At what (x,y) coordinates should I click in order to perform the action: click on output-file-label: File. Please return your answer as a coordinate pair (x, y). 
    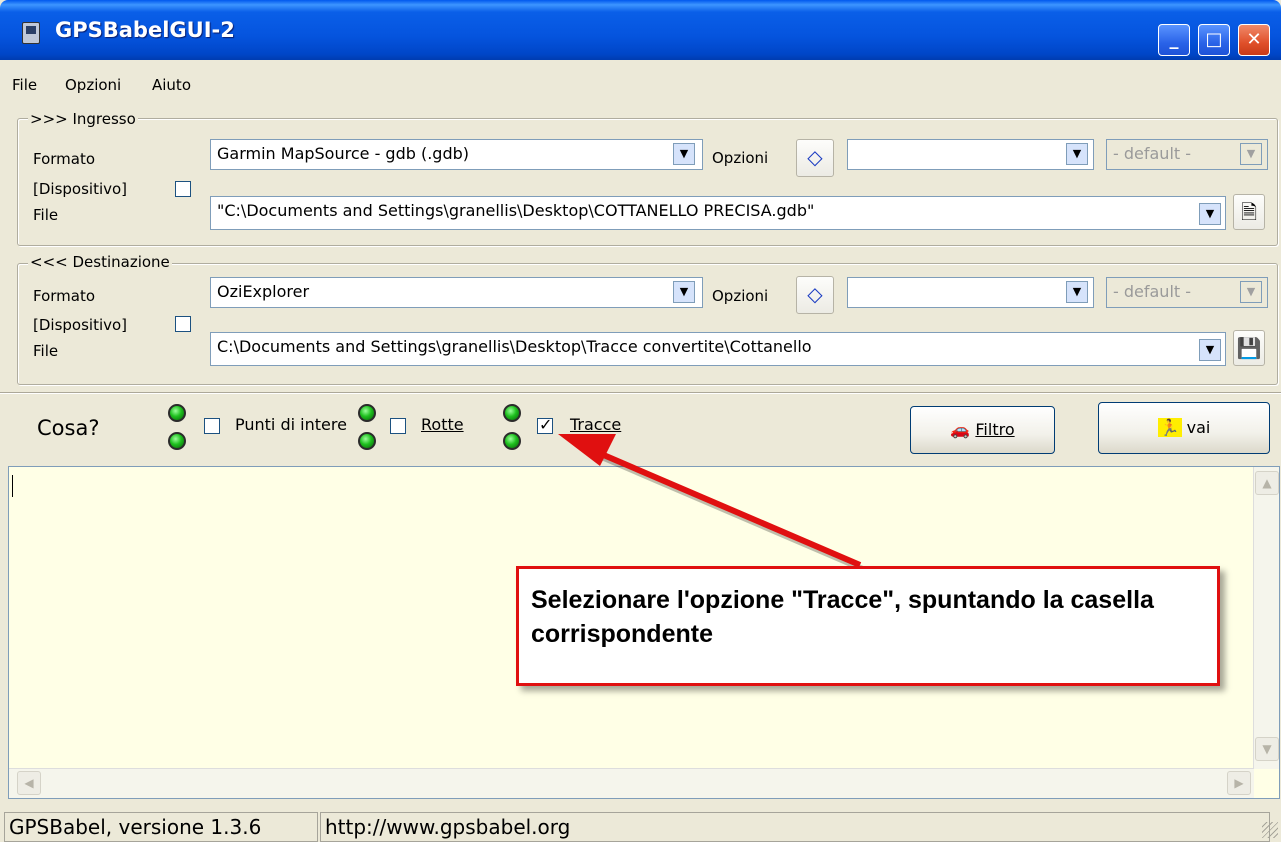
    Looking at the image, I should click on (46, 351).